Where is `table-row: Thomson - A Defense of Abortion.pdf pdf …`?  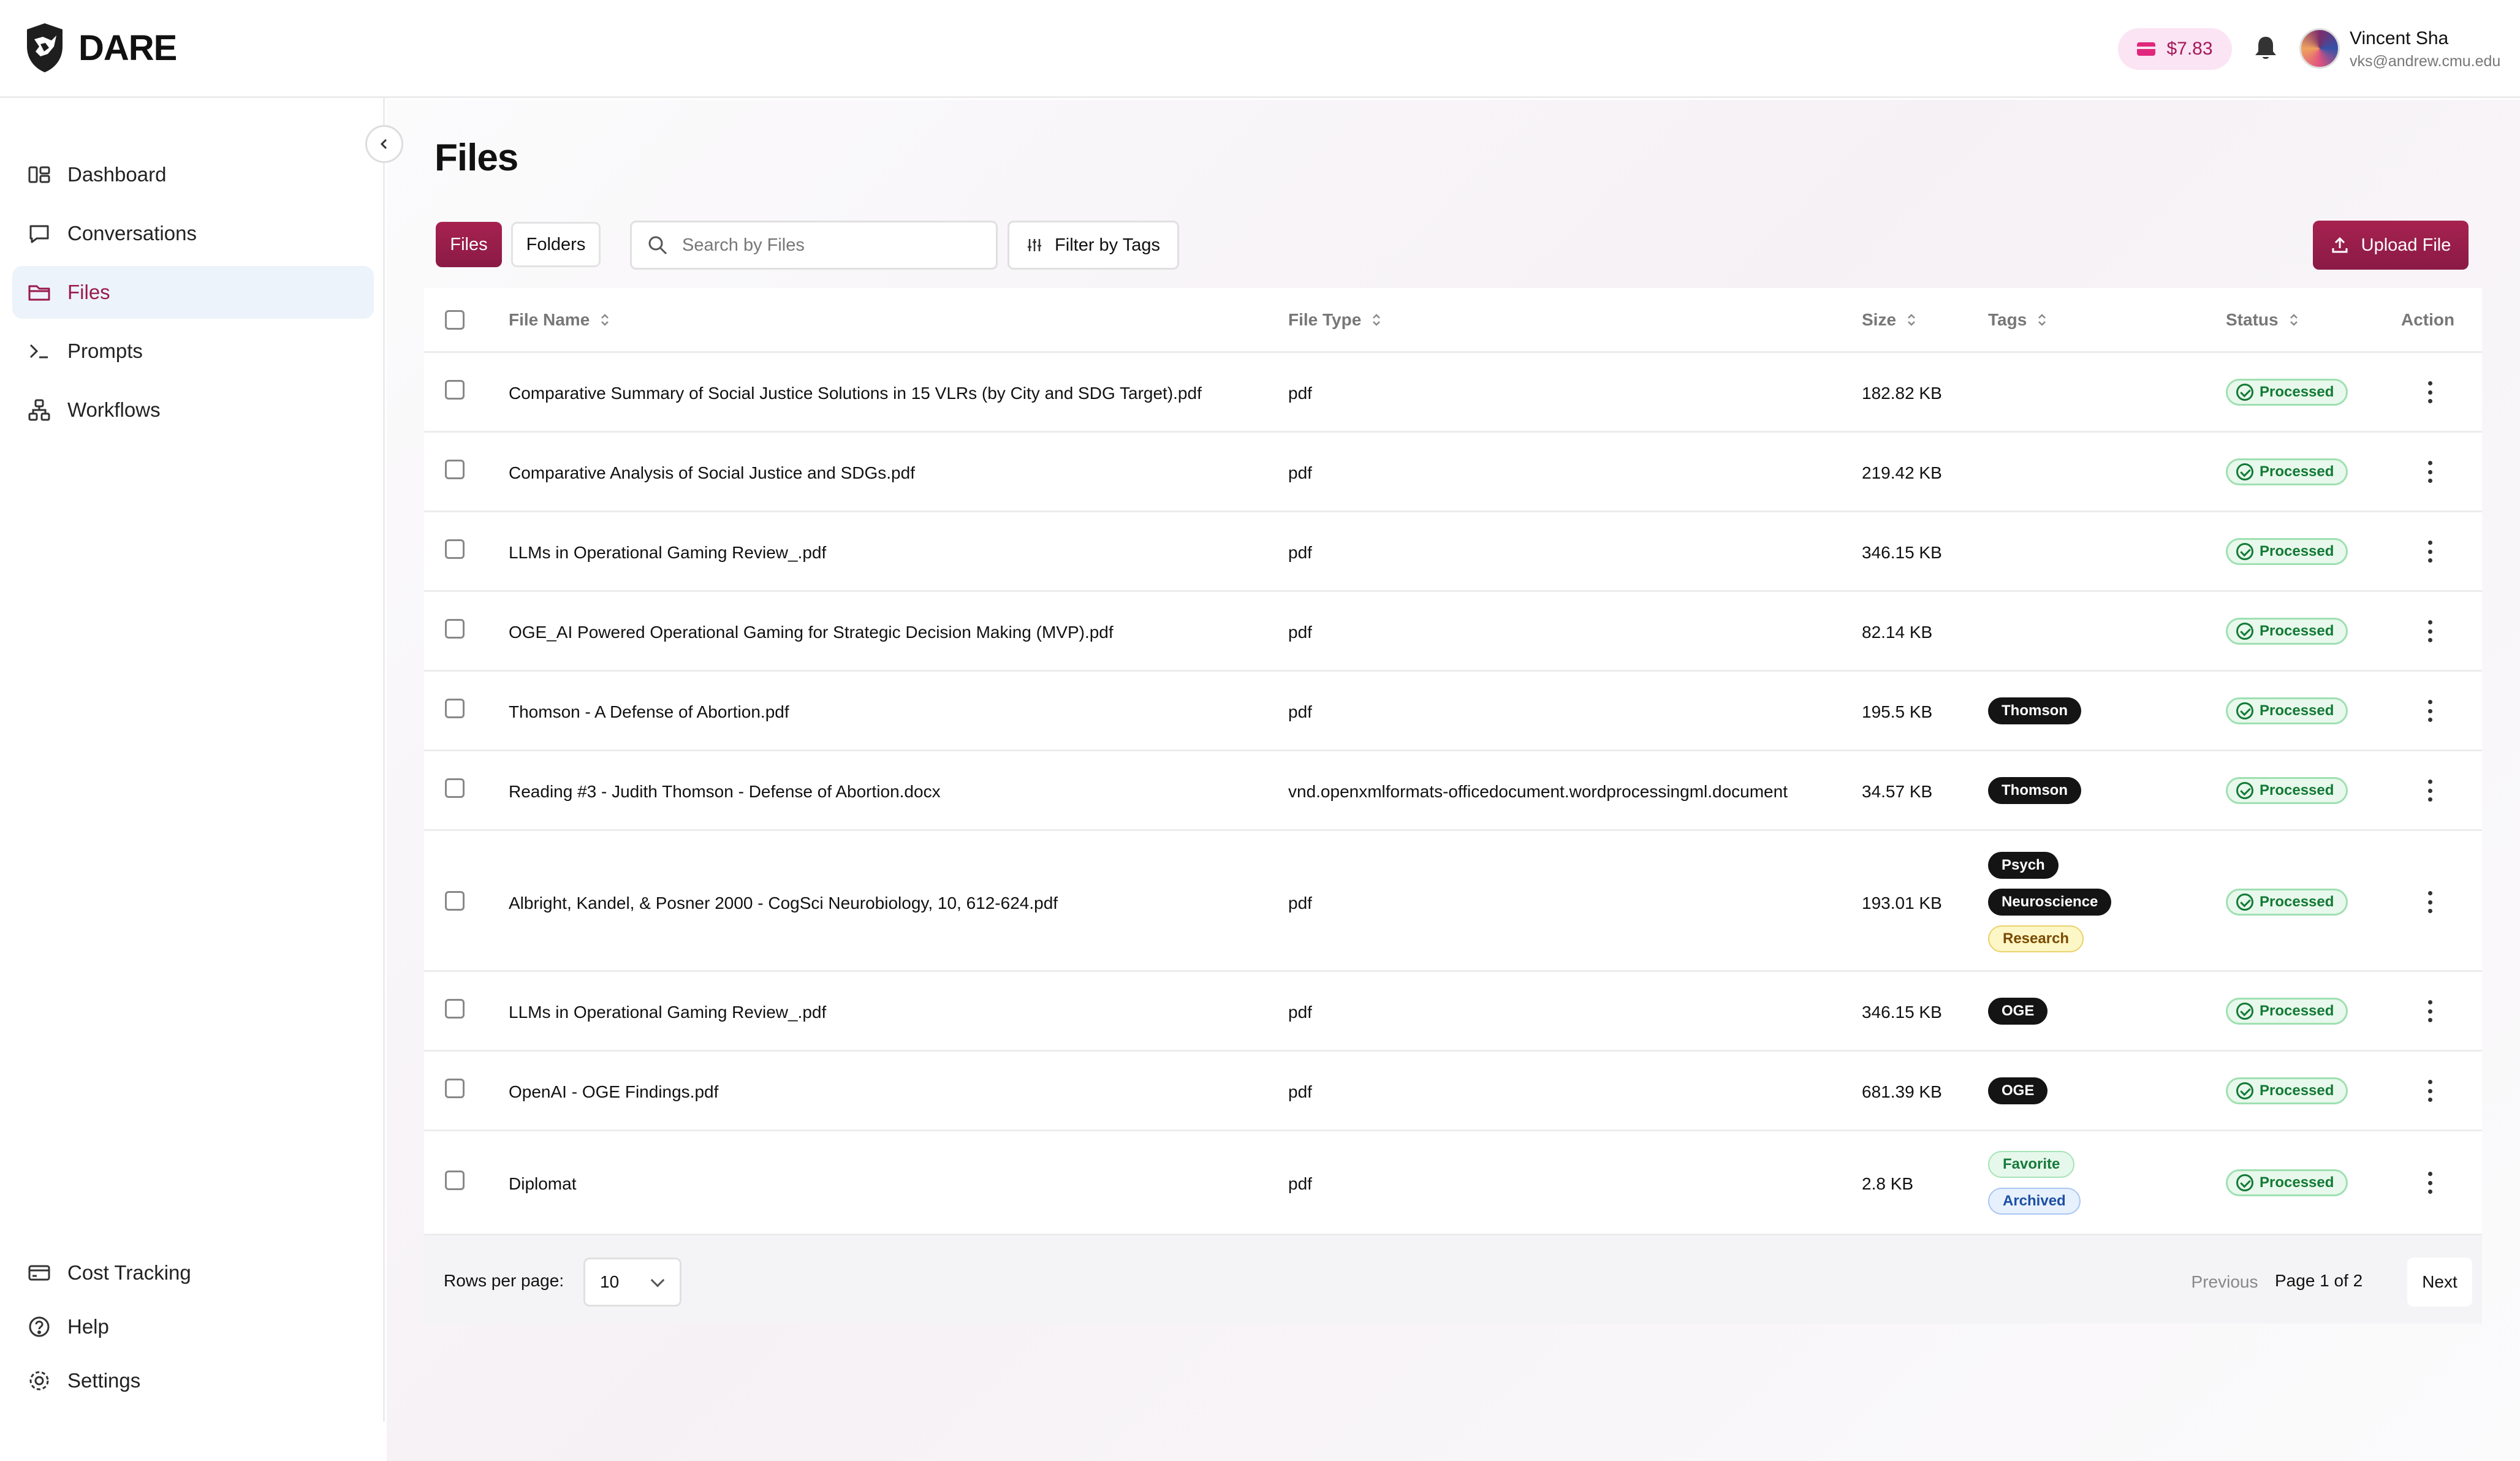
table-row: Thomson - A Defense of Abortion.pdf pdf … is located at coordinates (1453, 711).